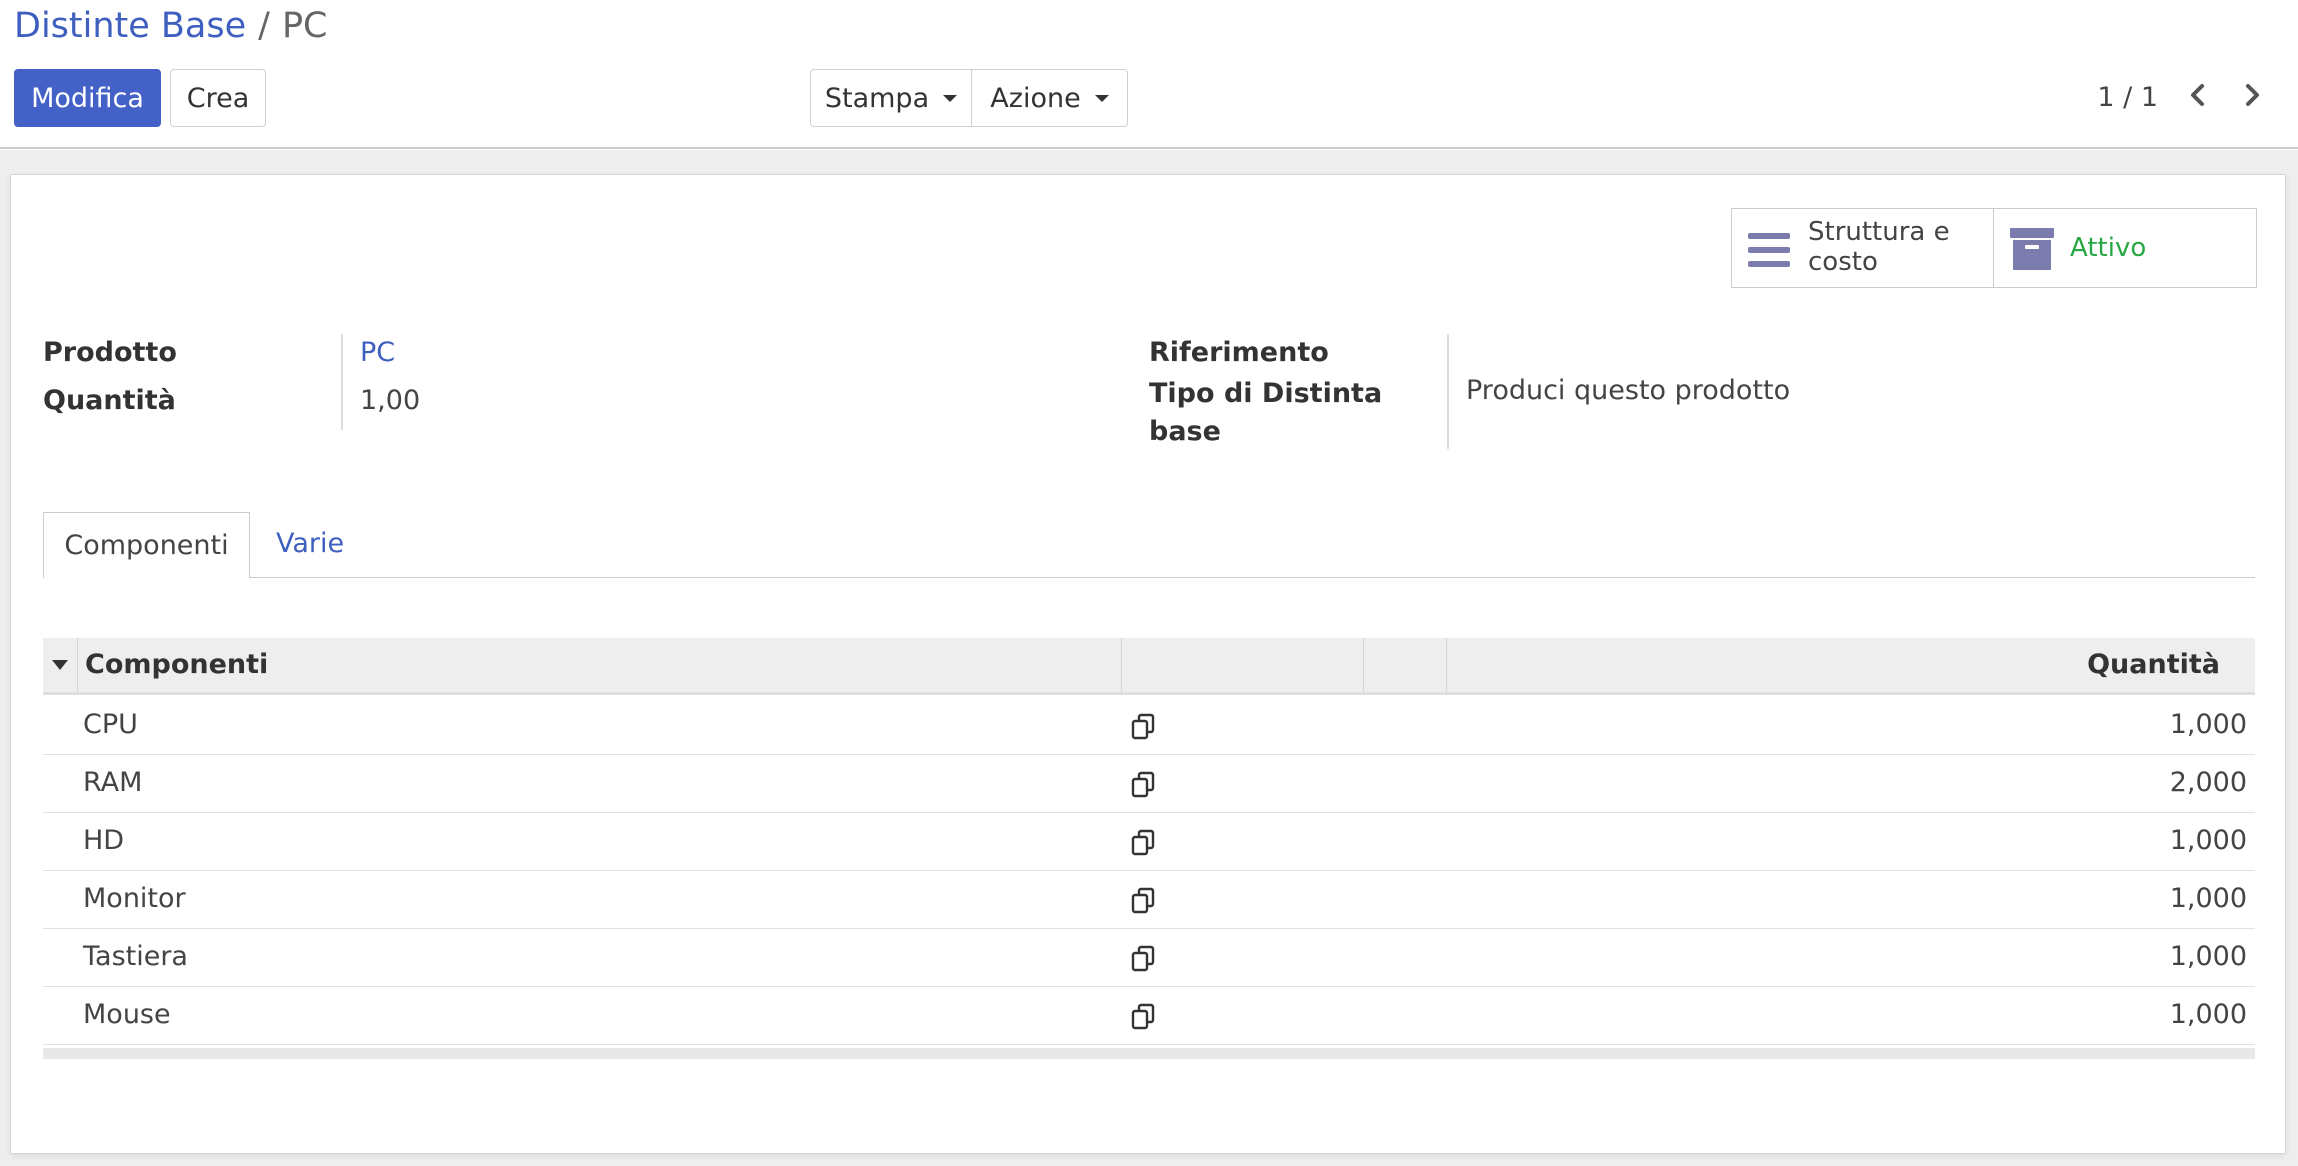  What do you see at coordinates (2252, 95) in the screenshot?
I see `chevron-right-icon` at bounding box center [2252, 95].